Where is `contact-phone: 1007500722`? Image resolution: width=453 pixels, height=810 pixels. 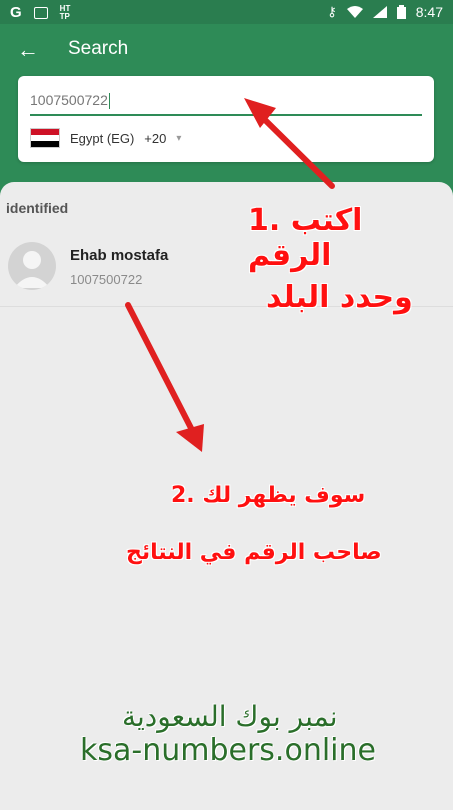 contact-phone: 1007500722 is located at coordinates (106, 279).